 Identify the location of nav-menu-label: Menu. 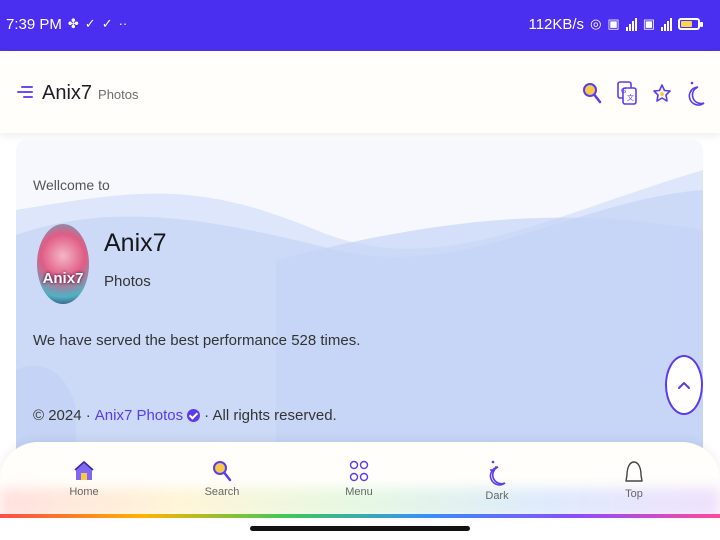
(359, 492).